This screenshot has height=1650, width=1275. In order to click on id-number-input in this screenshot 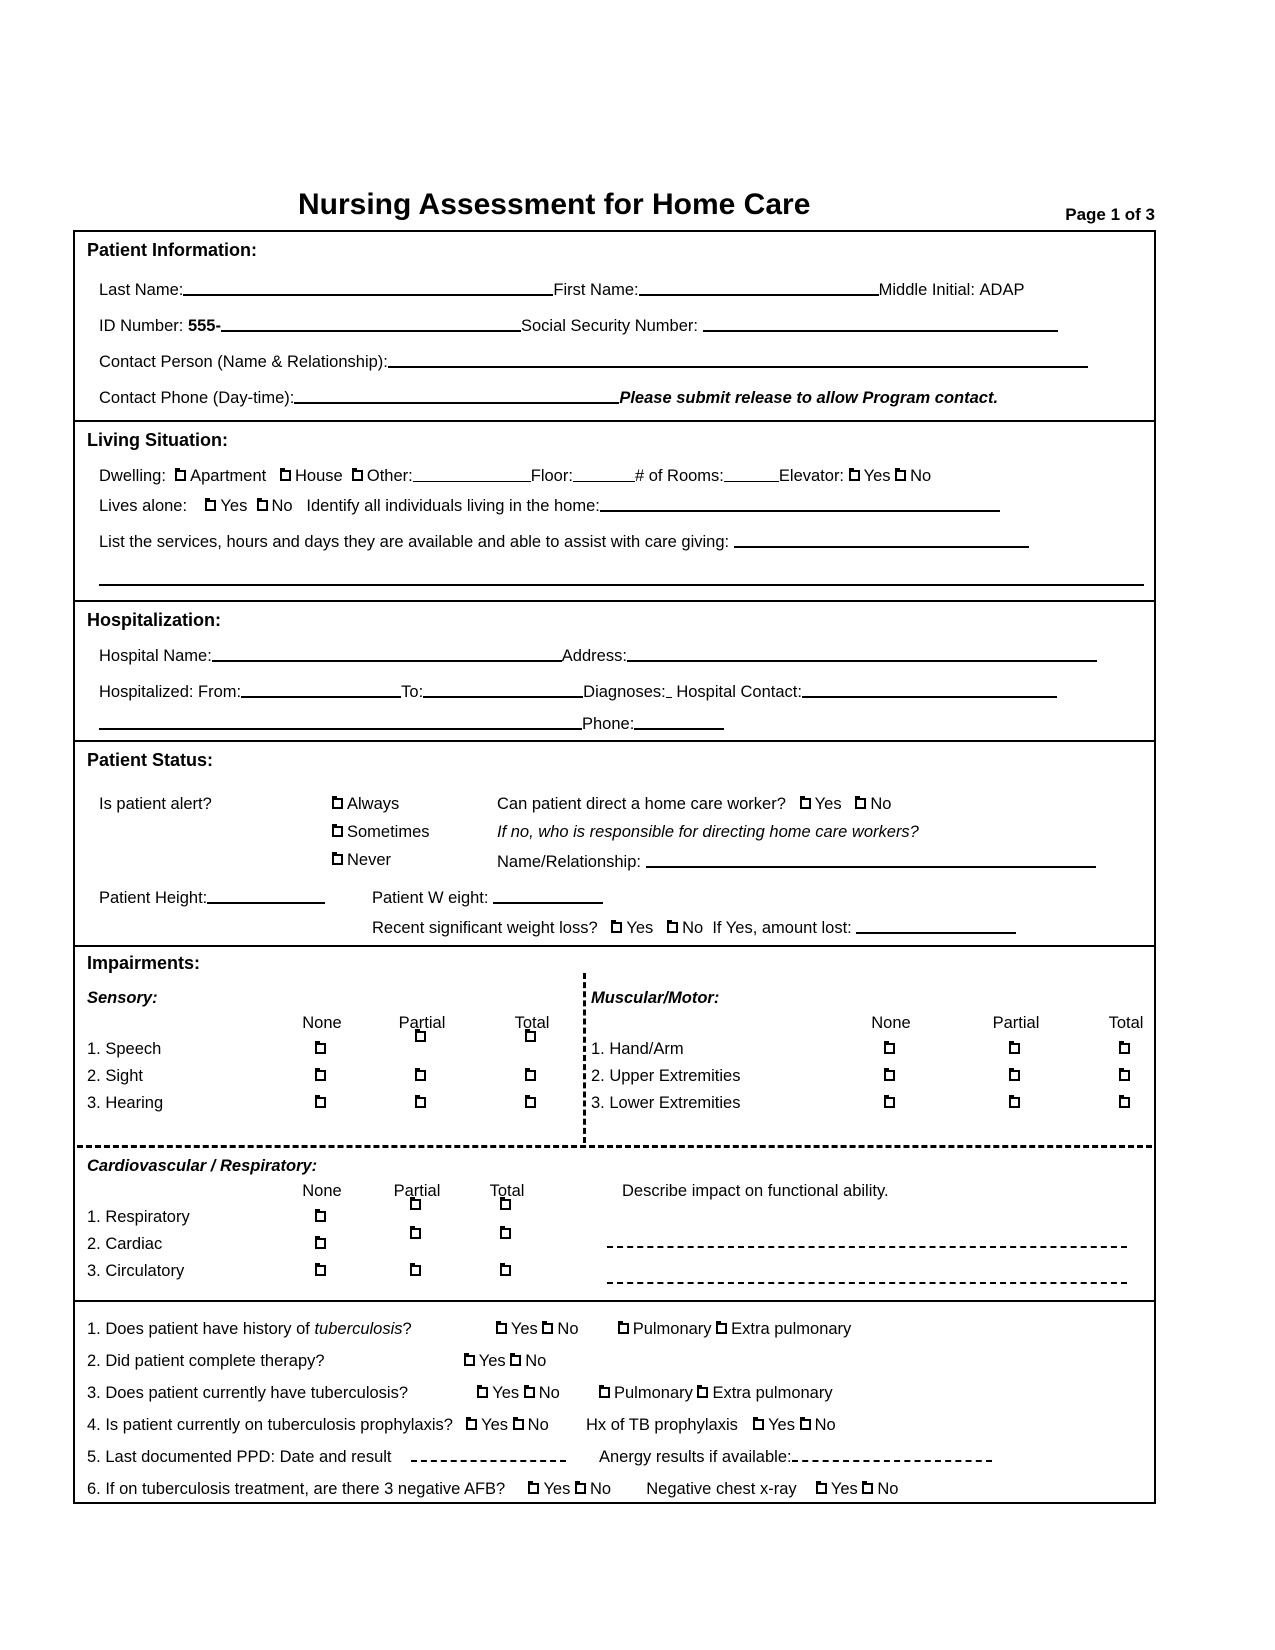, I will do `click(370, 324)`.